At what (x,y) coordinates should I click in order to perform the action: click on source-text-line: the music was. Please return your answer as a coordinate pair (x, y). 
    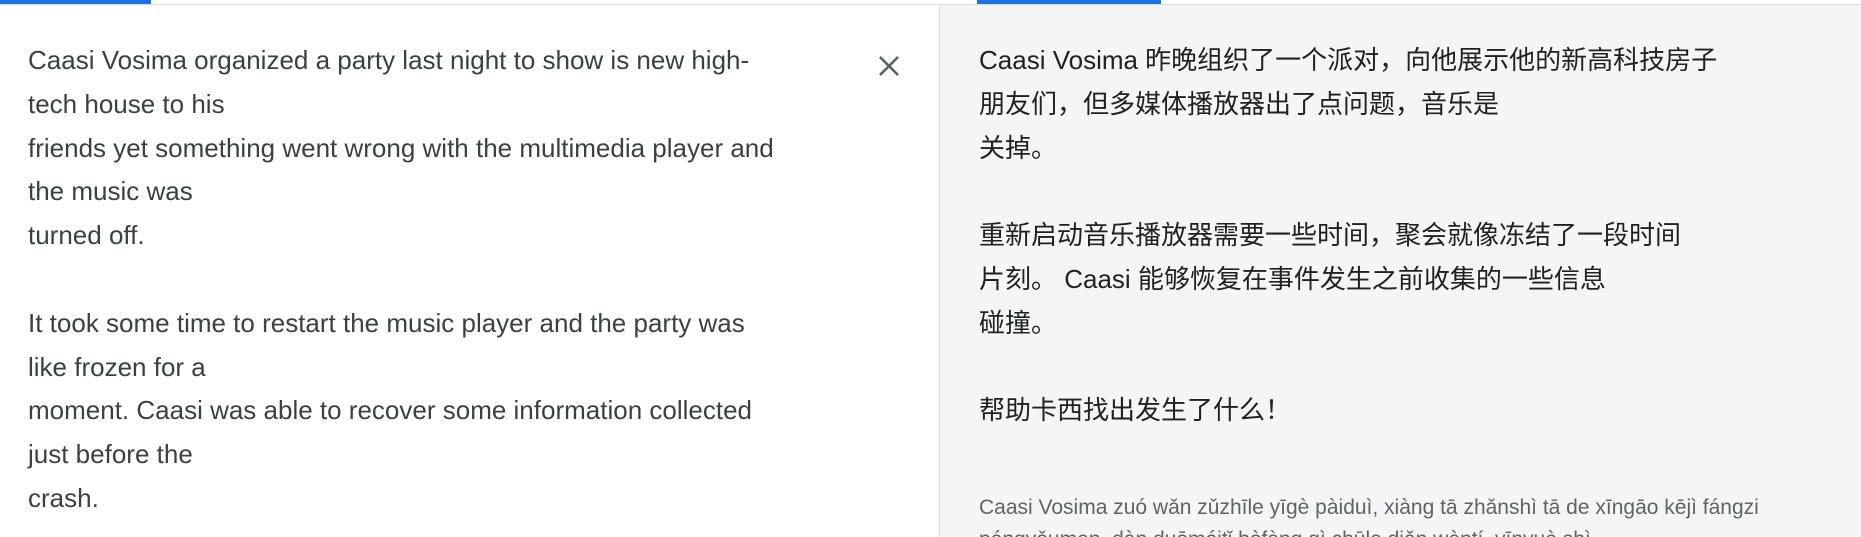
    Looking at the image, I should click on (110, 191).